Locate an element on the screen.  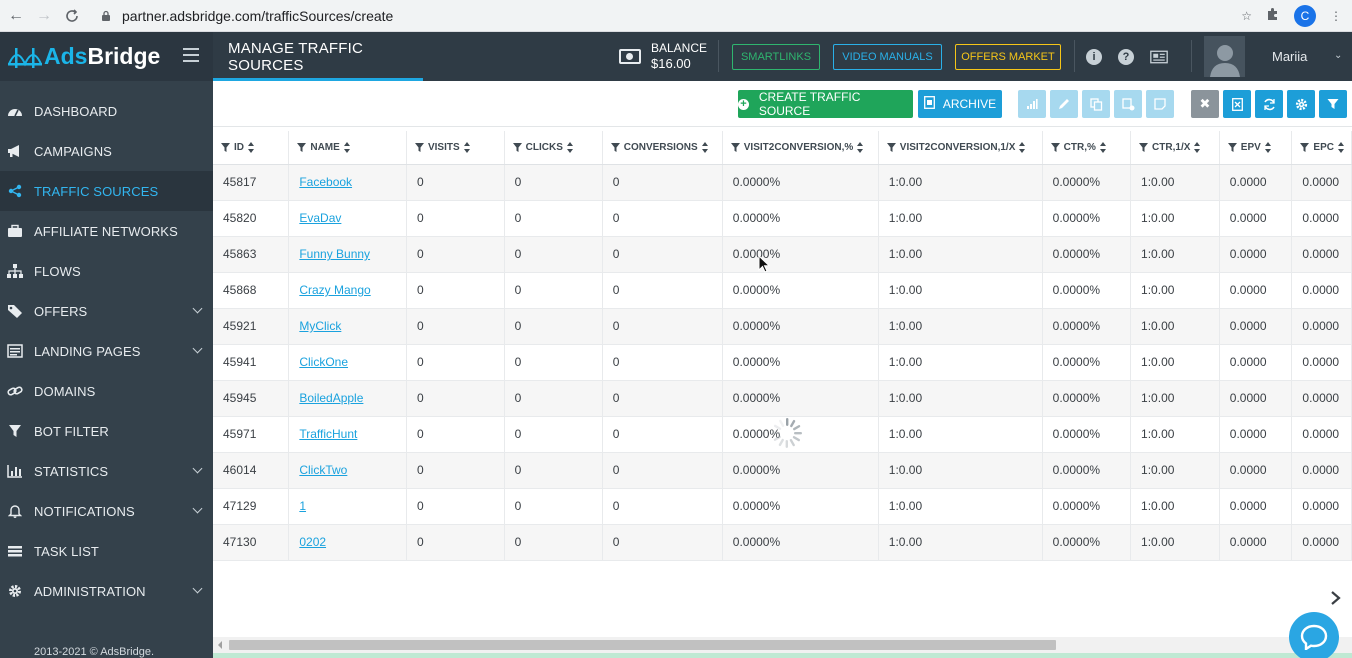
column-header: CTR,1/X is located at coordinates (1175, 148).